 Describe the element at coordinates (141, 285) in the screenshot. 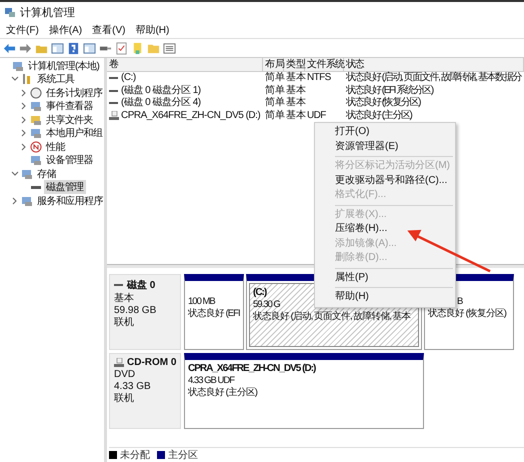

I see `disk-name: 磁盘 0` at that location.